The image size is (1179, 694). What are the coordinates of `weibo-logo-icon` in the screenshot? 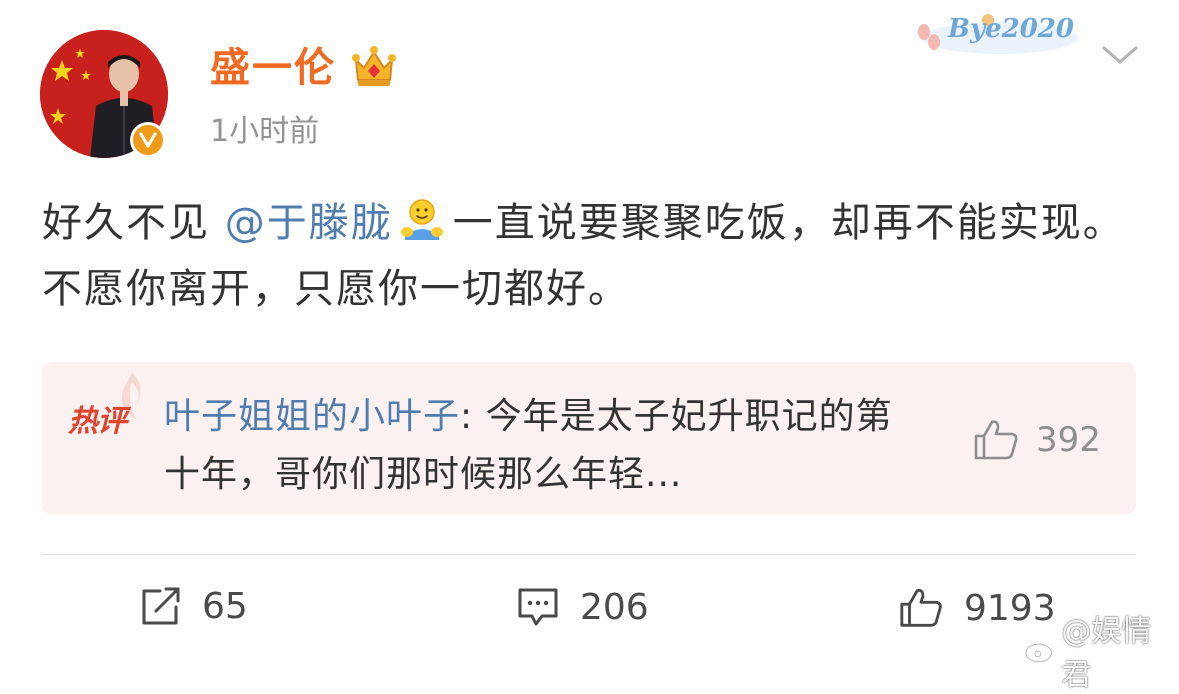 It's located at (1039, 650).